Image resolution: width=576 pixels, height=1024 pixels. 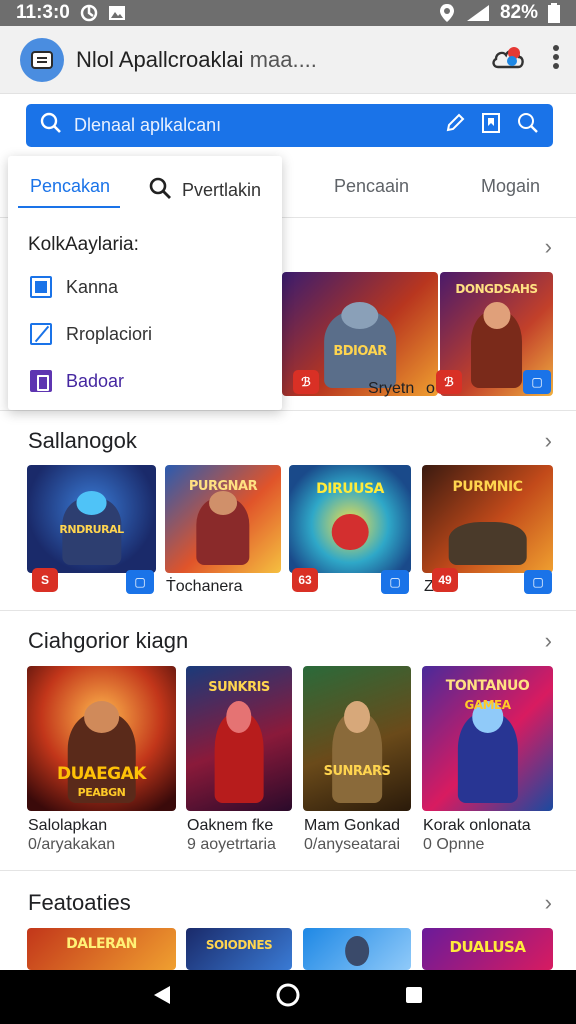 What do you see at coordinates (239, 949) in the screenshot?
I see `game-tile: SOIODNES` at bounding box center [239, 949].